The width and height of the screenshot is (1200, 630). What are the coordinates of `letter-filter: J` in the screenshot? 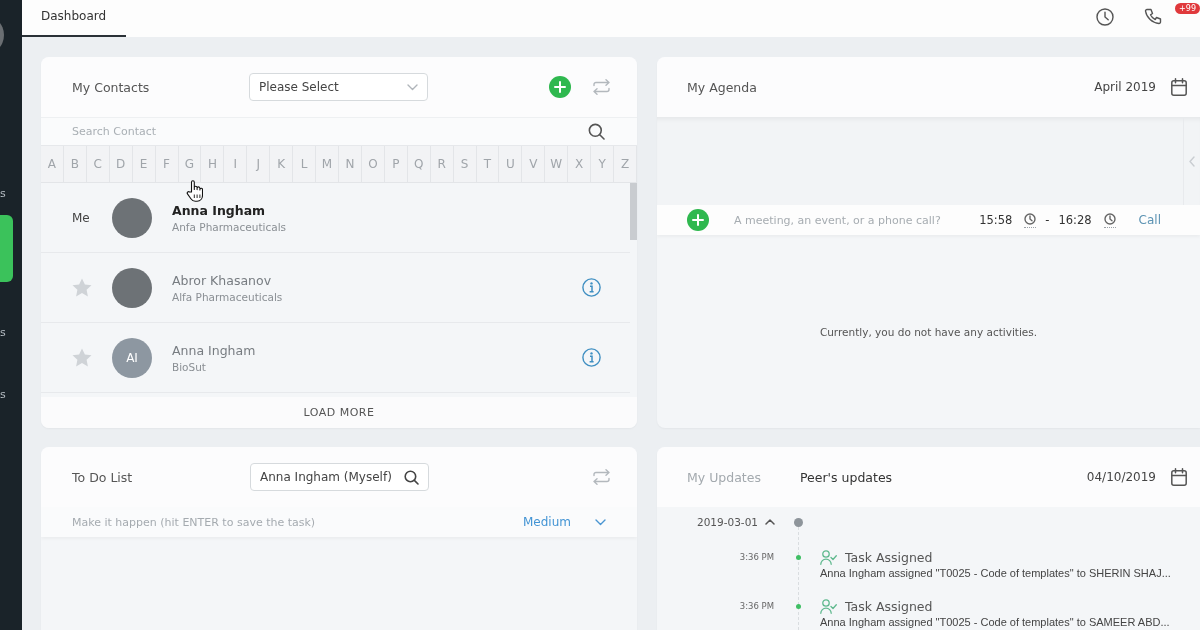 It's located at (259, 164).